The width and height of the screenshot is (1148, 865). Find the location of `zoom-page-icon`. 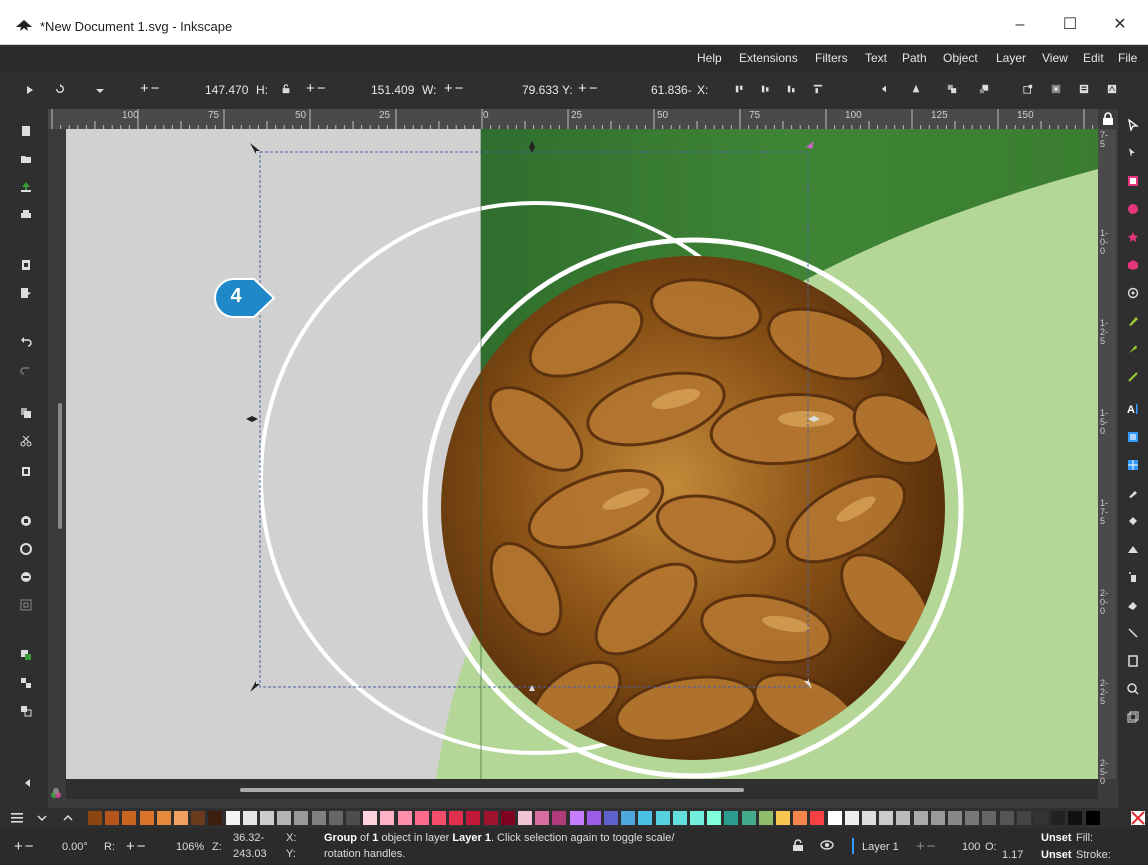

zoom-page-icon is located at coordinates (26, 577).